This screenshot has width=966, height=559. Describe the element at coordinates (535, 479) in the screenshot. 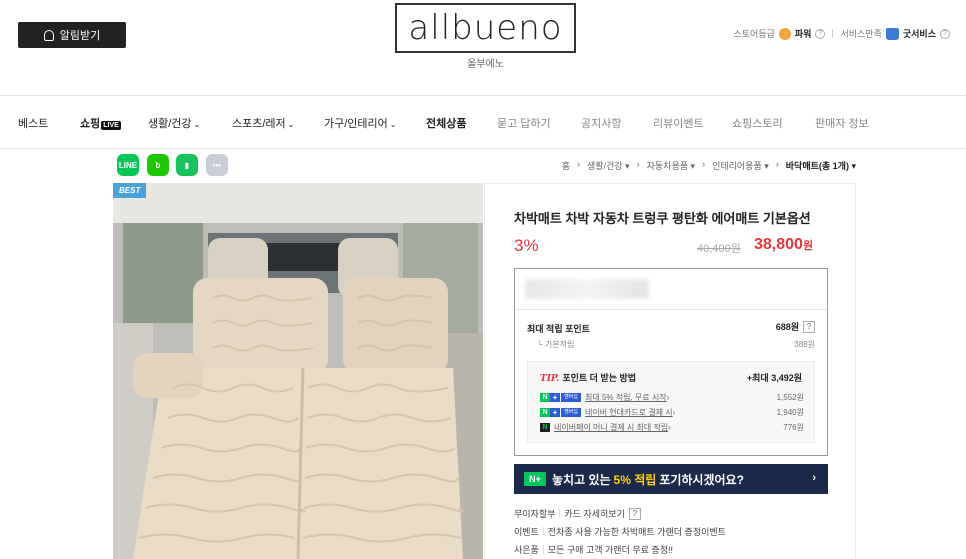

I see `naver-plus-icon: N+` at that location.